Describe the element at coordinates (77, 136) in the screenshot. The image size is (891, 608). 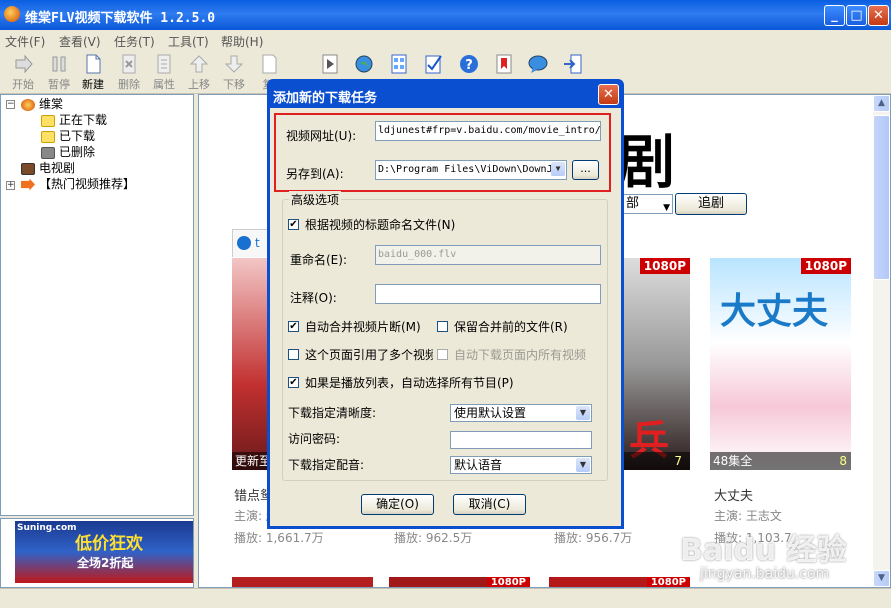
I see `tree-downloaded-label: 已下载` at that location.